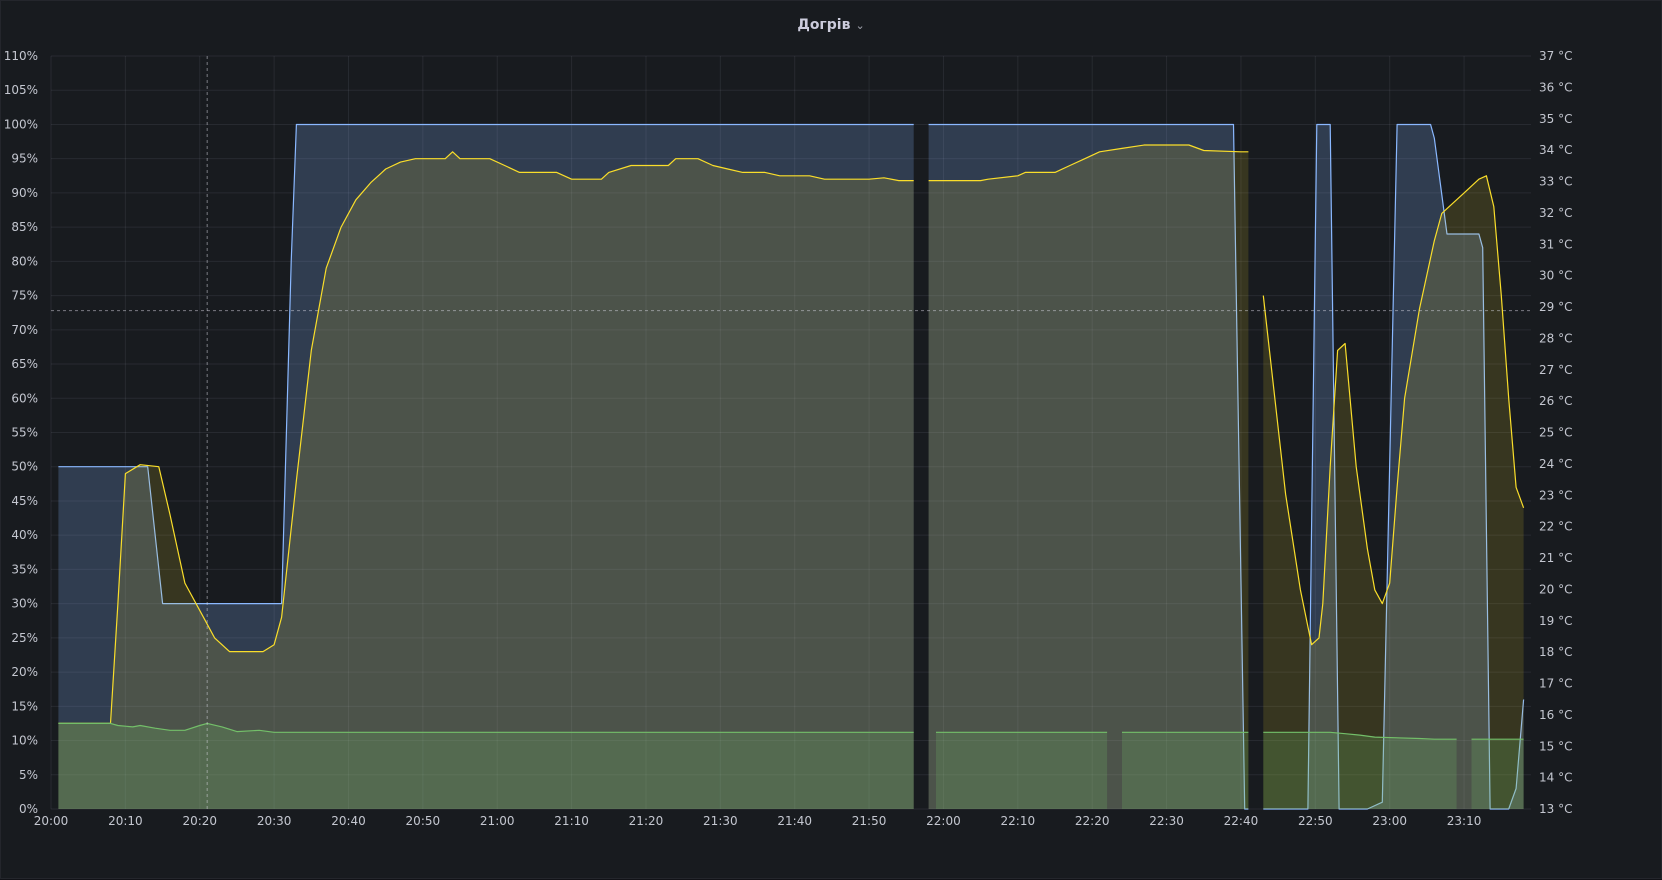 The image size is (1662, 880). What do you see at coordinates (24, 638) in the screenshot?
I see `y-tick-label-left: 25%` at bounding box center [24, 638].